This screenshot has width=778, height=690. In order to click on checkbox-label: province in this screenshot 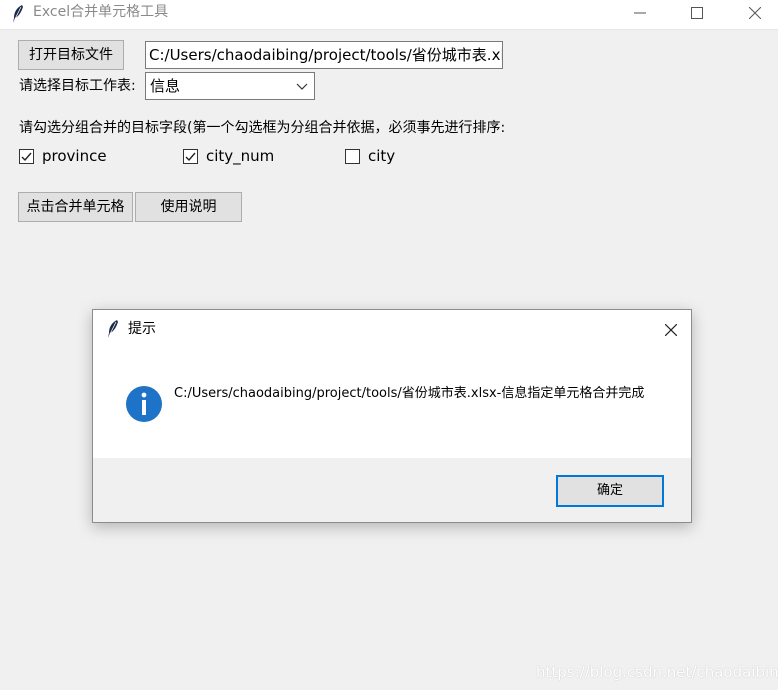, I will do `click(74, 156)`.